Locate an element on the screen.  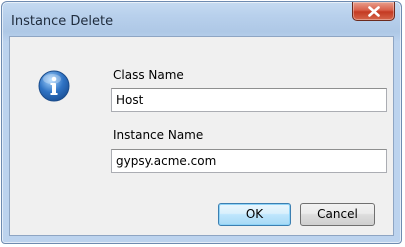
close-button is located at coordinates (373, 11).